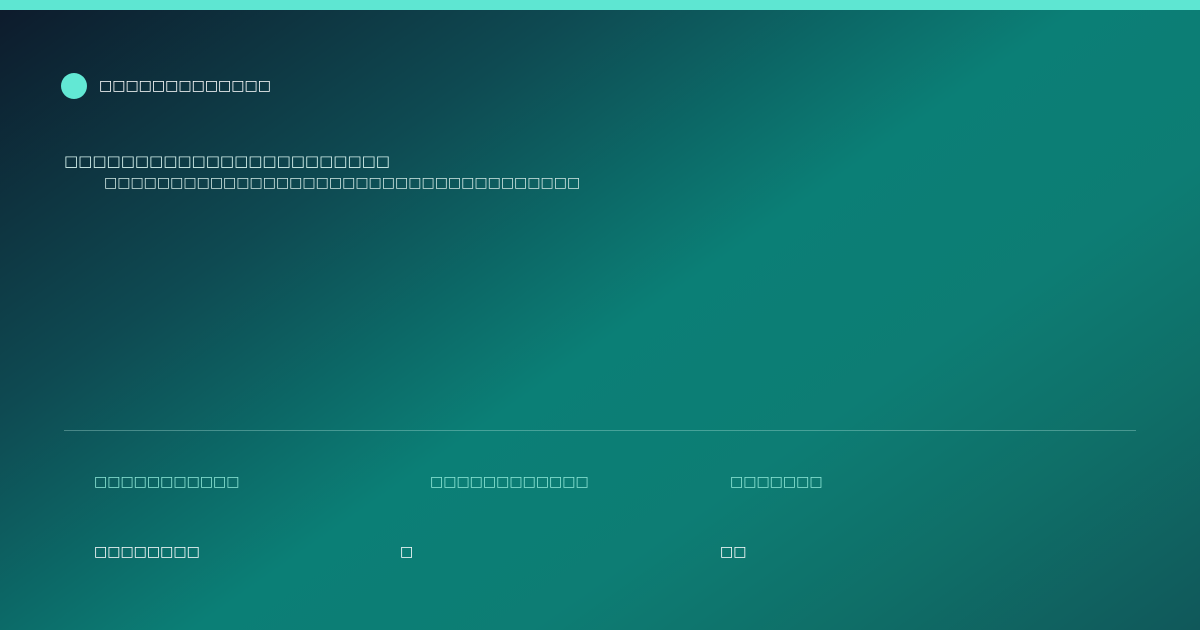  Describe the element at coordinates (147, 552) in the screenshot. I see `stat-value-1: □□□□□□□□` at that location.